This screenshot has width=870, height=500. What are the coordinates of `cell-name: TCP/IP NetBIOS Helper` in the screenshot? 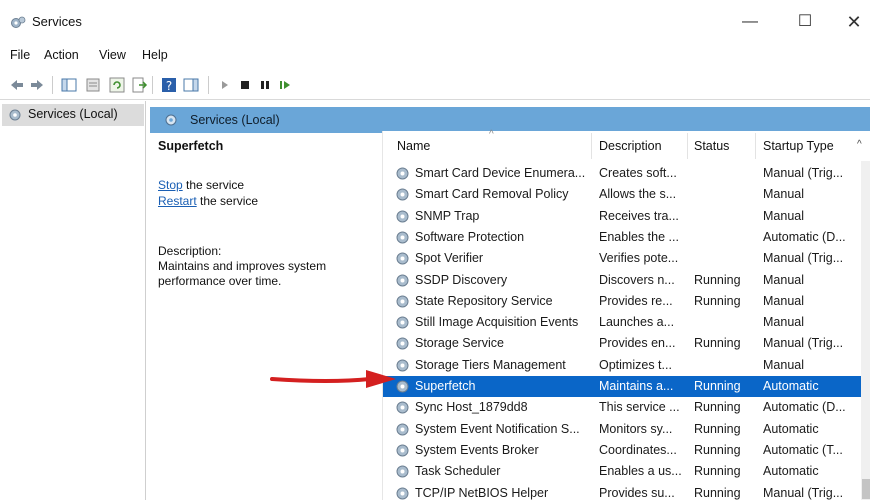 It's located at (482, 492).